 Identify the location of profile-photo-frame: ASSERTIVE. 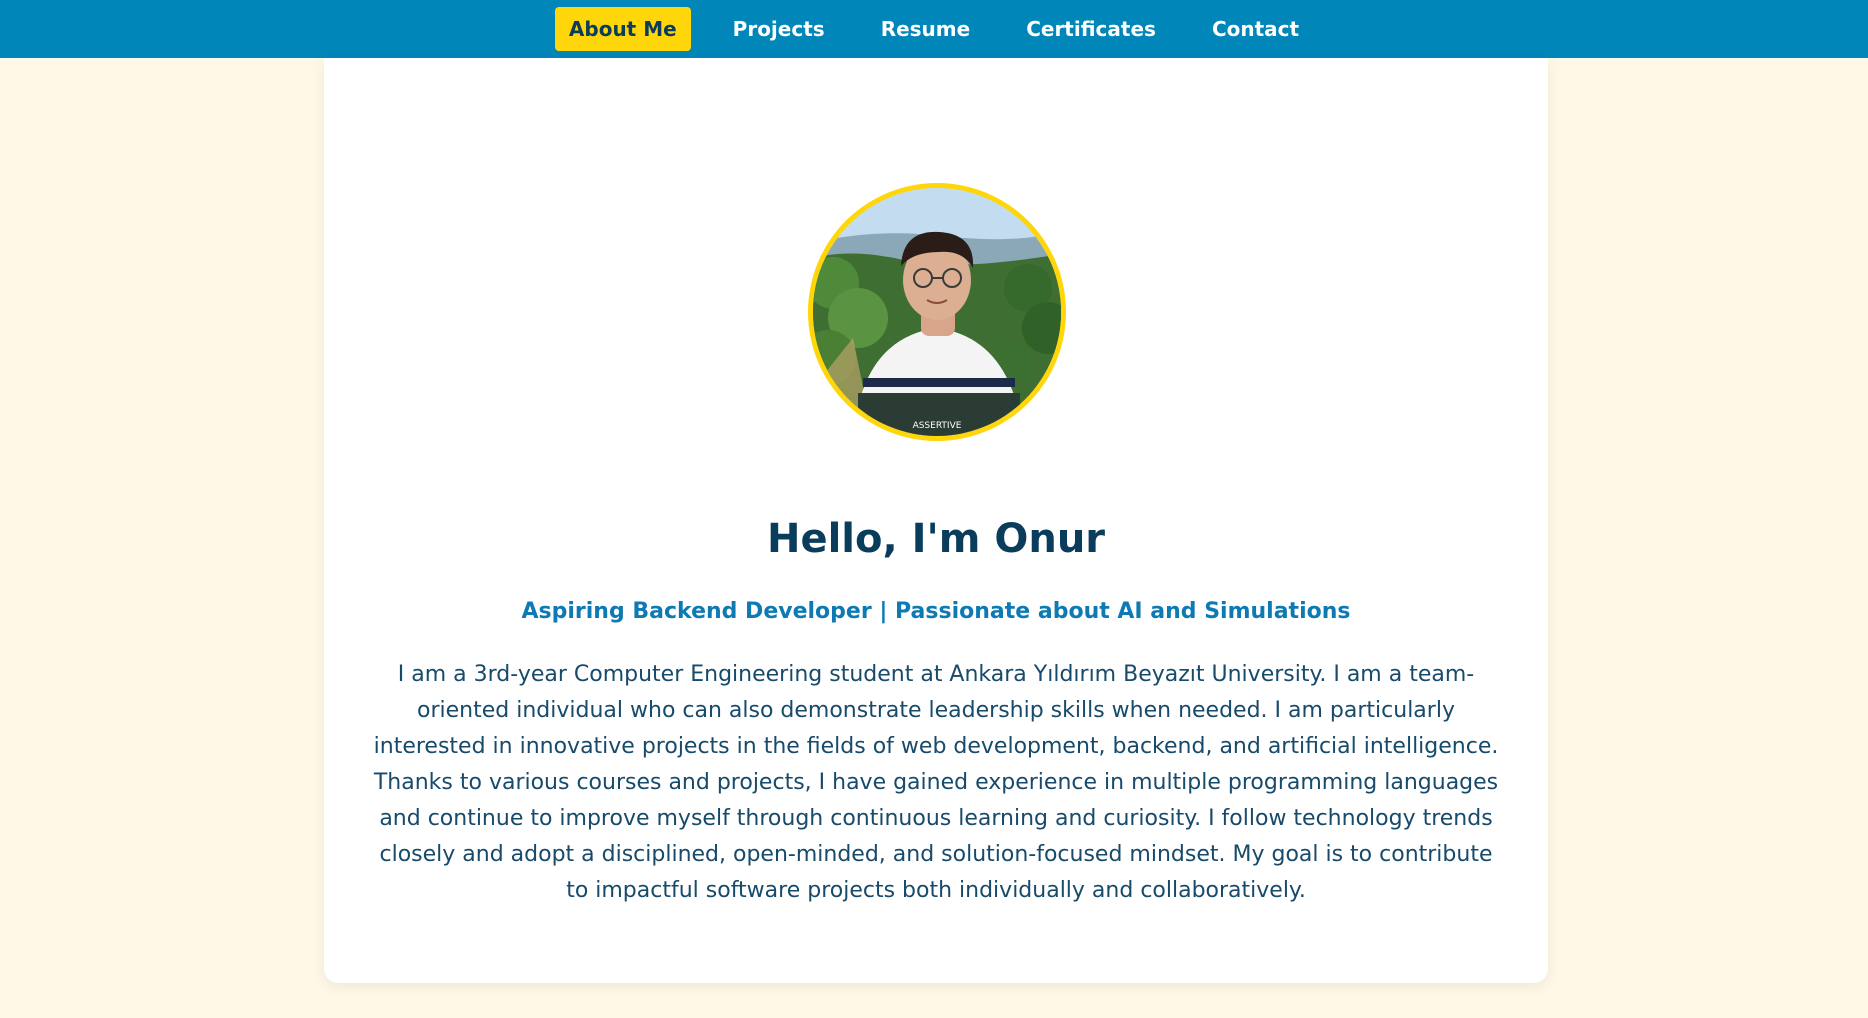
(937, 312).